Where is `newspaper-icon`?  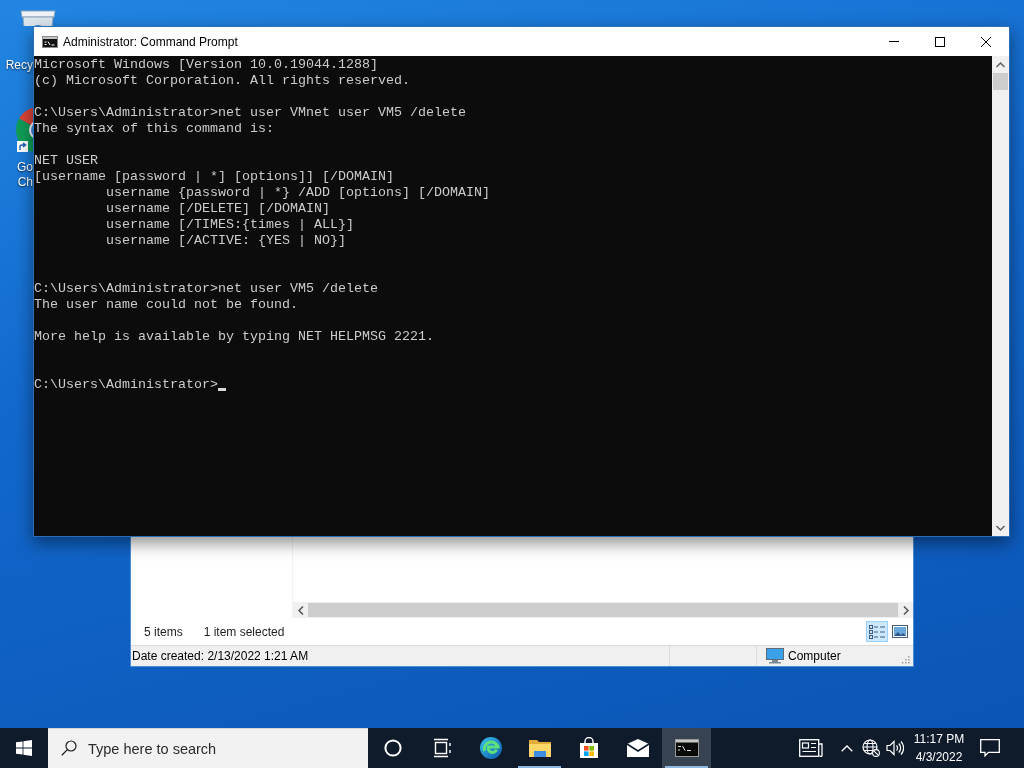 newspaper-icon is located at coordinates (811, 748).